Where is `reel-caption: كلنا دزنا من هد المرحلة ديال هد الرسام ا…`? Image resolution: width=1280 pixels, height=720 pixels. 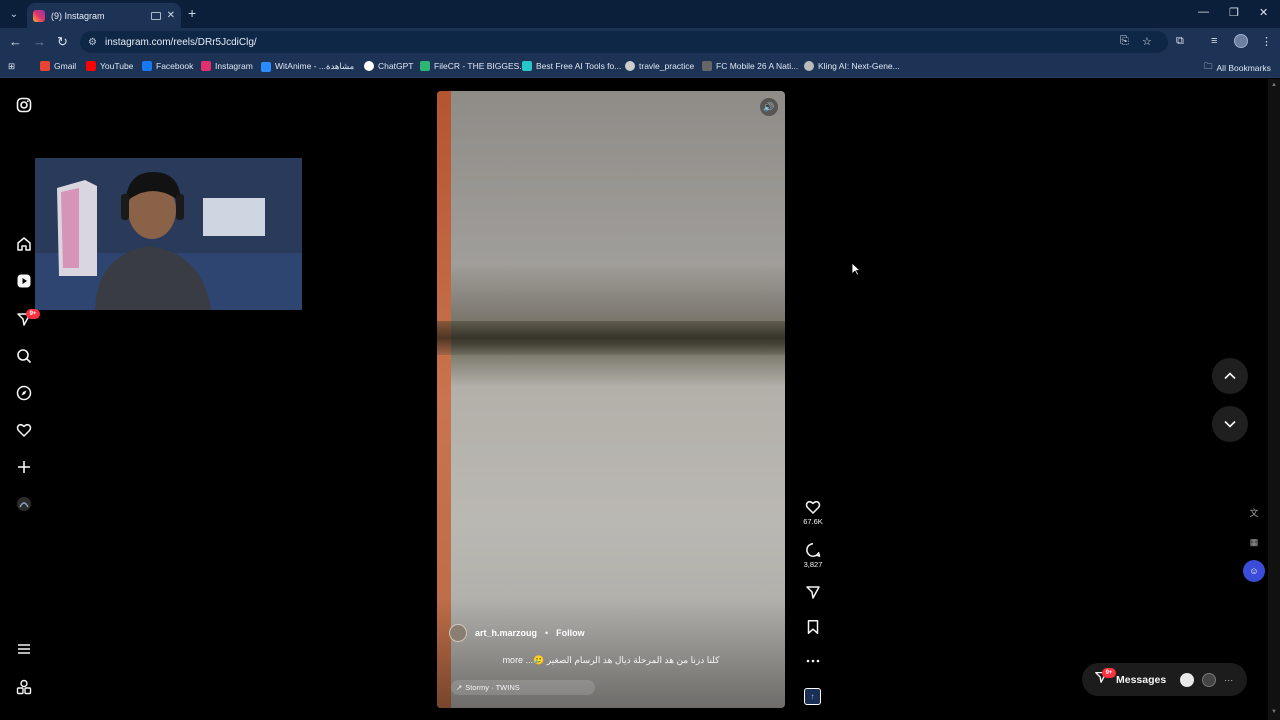
reel-caption: كلنا دزنا من هد المرحلة ديال هد الرسام ا… is located at coordinates (611, 660).